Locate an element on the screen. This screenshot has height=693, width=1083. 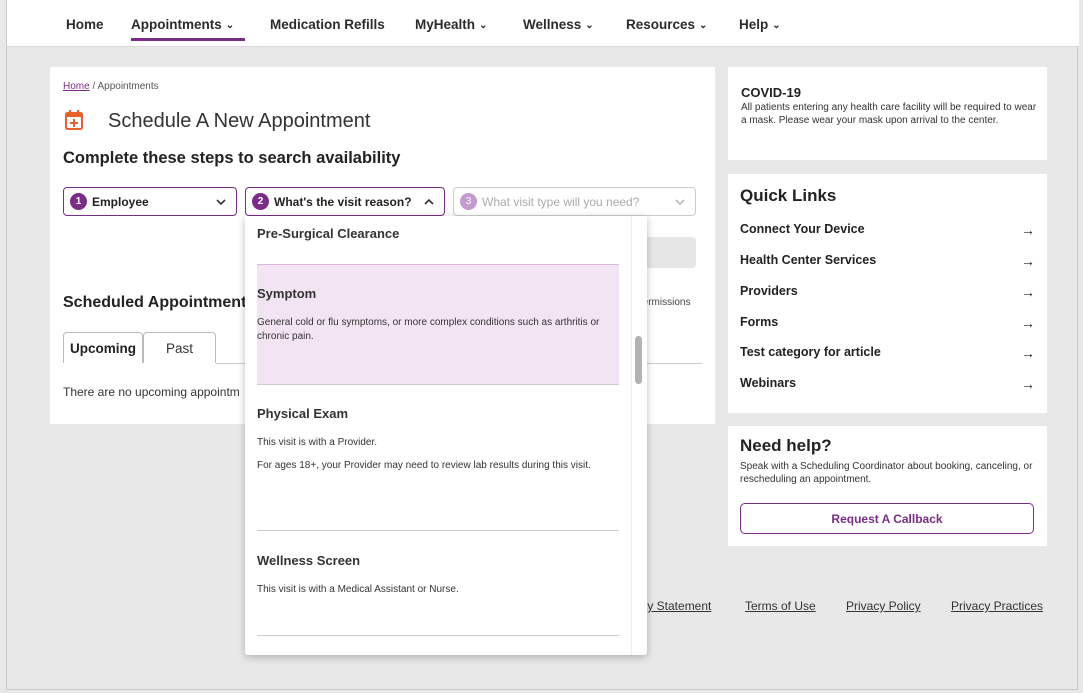
footer-accessibility-link: ty Statement is located at coordinates (677, 606).